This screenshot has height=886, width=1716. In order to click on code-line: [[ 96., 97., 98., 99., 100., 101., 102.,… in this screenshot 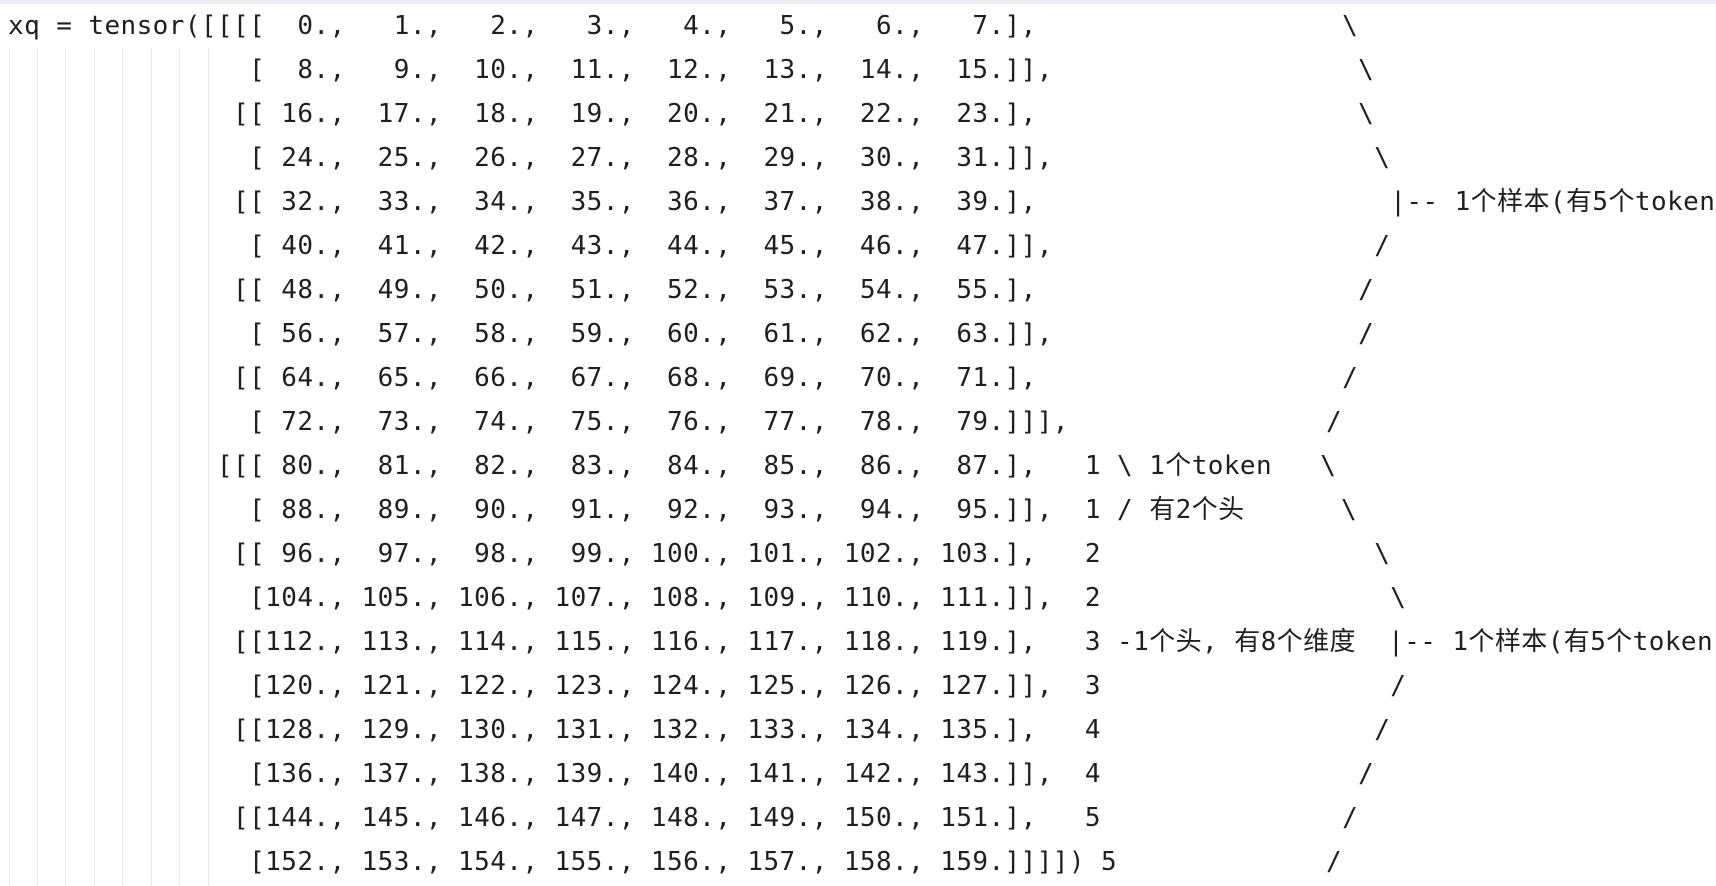, I will do `click(699, 554)`.